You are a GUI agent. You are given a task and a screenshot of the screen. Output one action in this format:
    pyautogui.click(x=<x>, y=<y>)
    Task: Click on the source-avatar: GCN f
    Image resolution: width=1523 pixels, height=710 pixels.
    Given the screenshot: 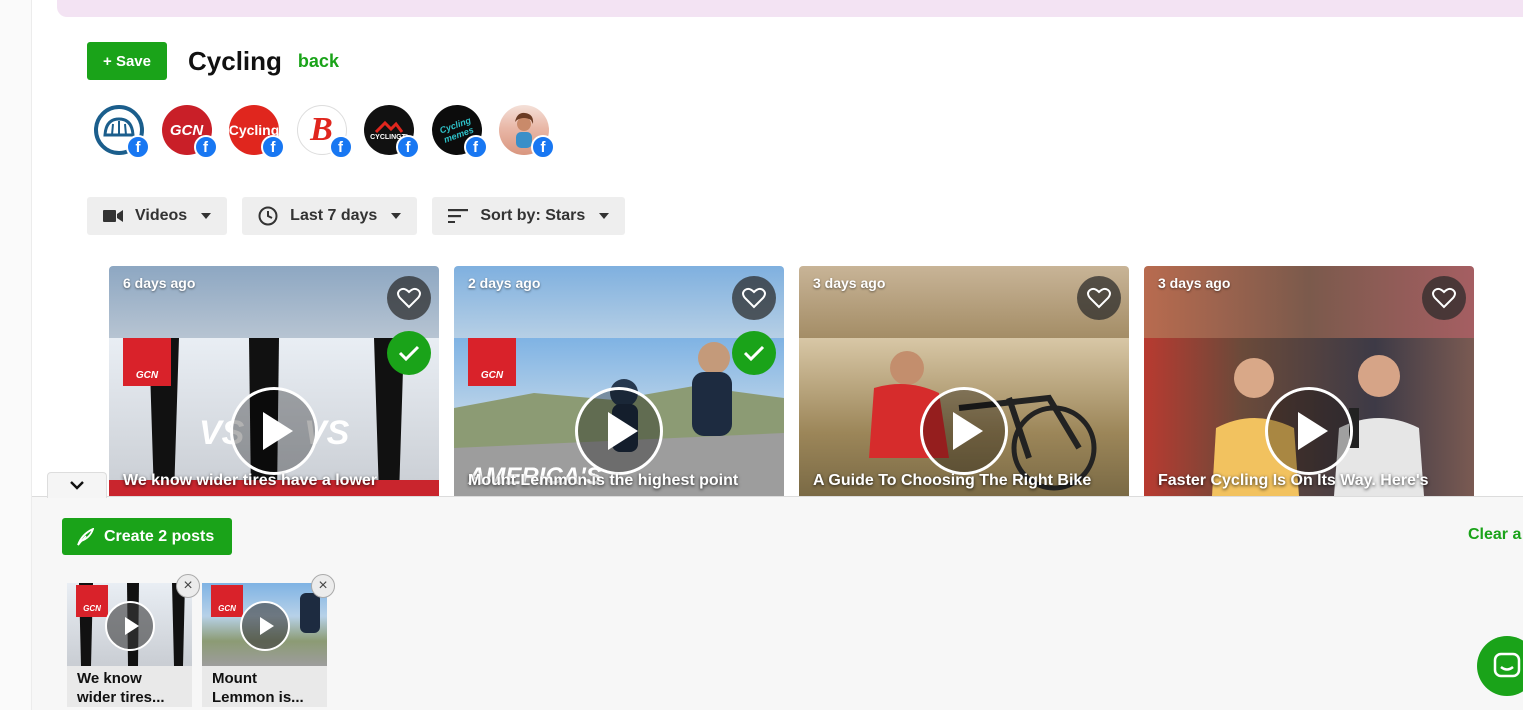 What is the action you would take?
    pyautogui.click(x=189, y=132)
    